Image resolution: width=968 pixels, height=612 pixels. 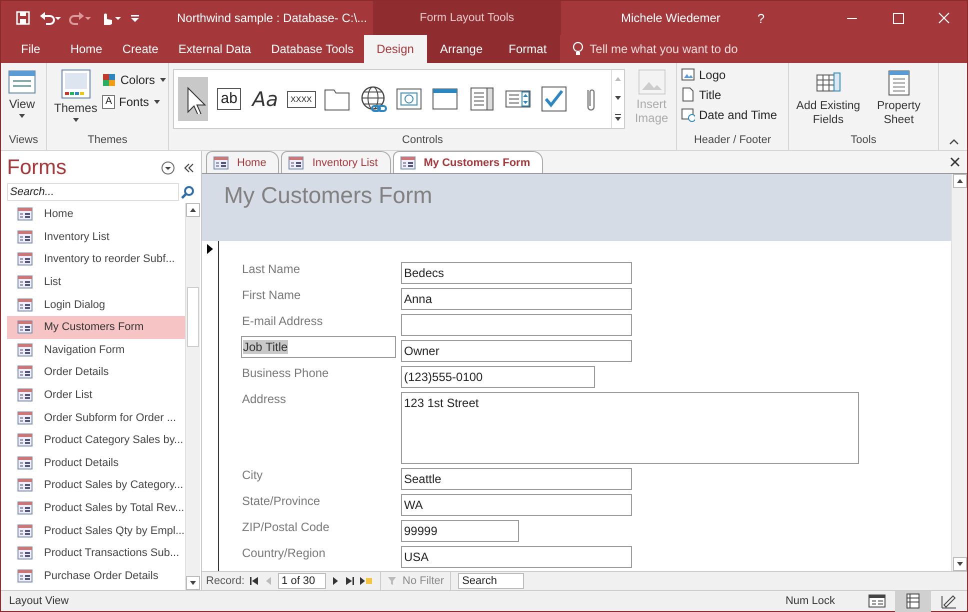 I want to click on field-label: Job Title, so click(x=318, y=347).